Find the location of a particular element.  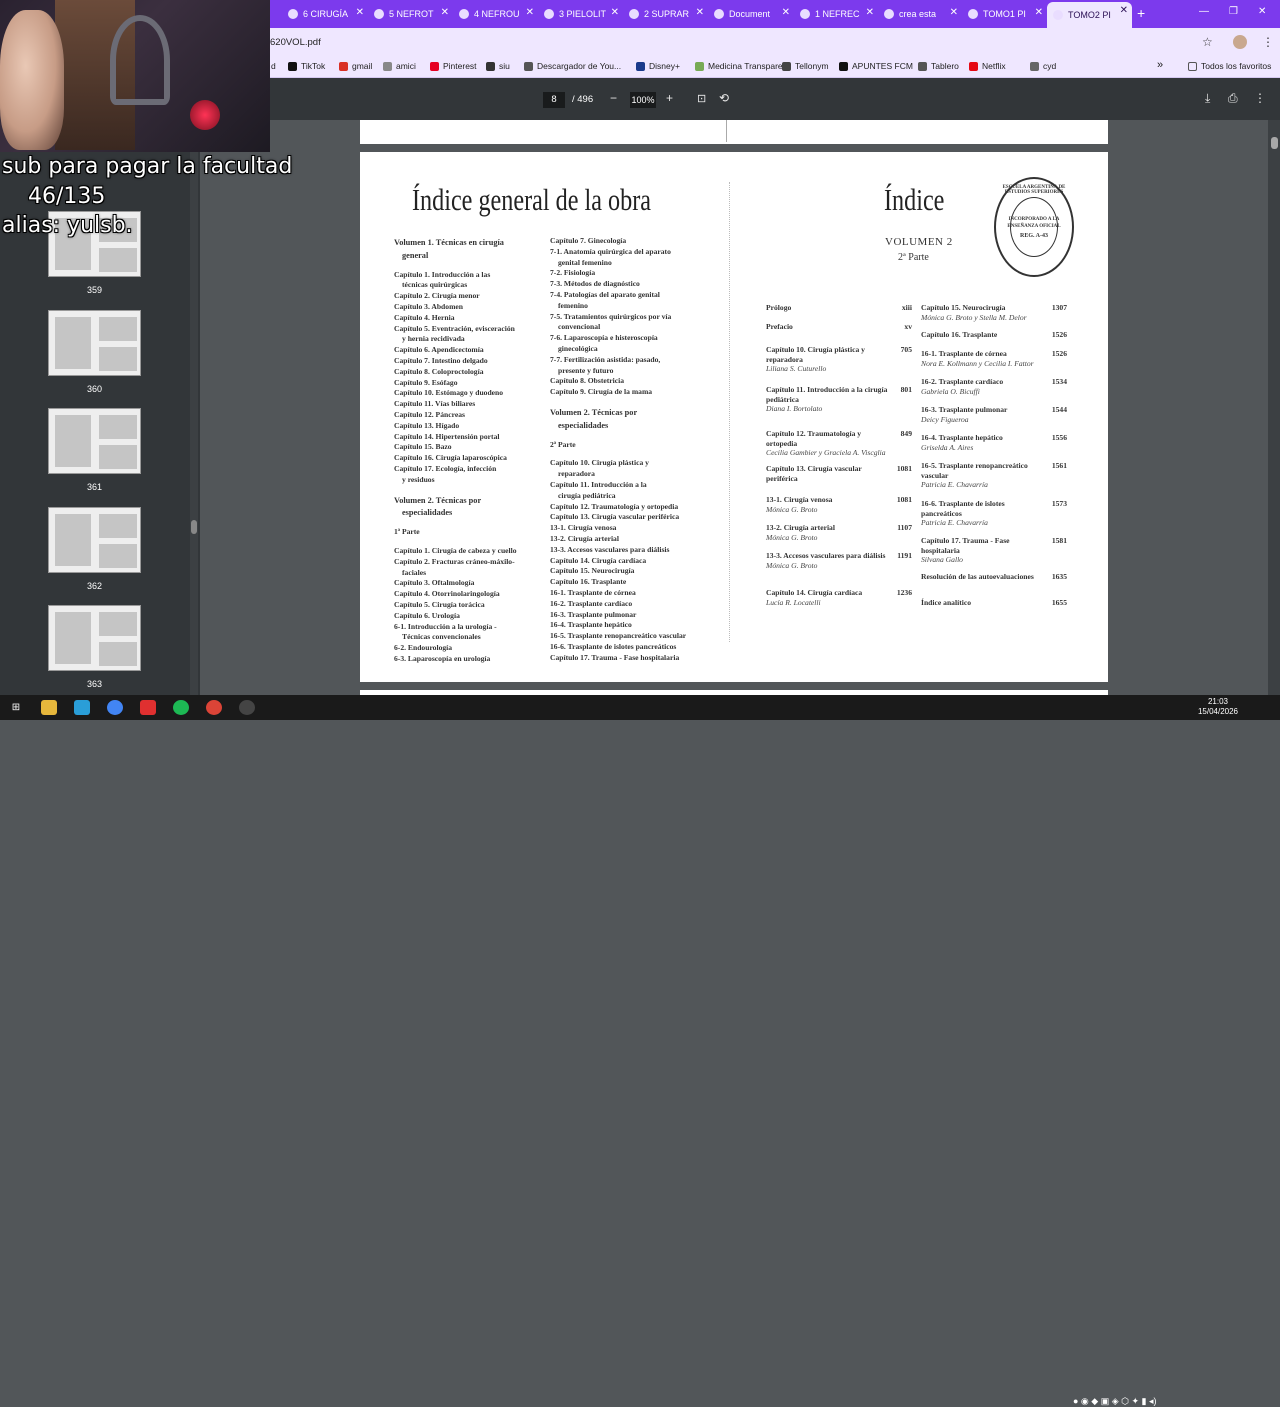

volume-label: VOLUMEN 2 is located at coordinates (919, 242).